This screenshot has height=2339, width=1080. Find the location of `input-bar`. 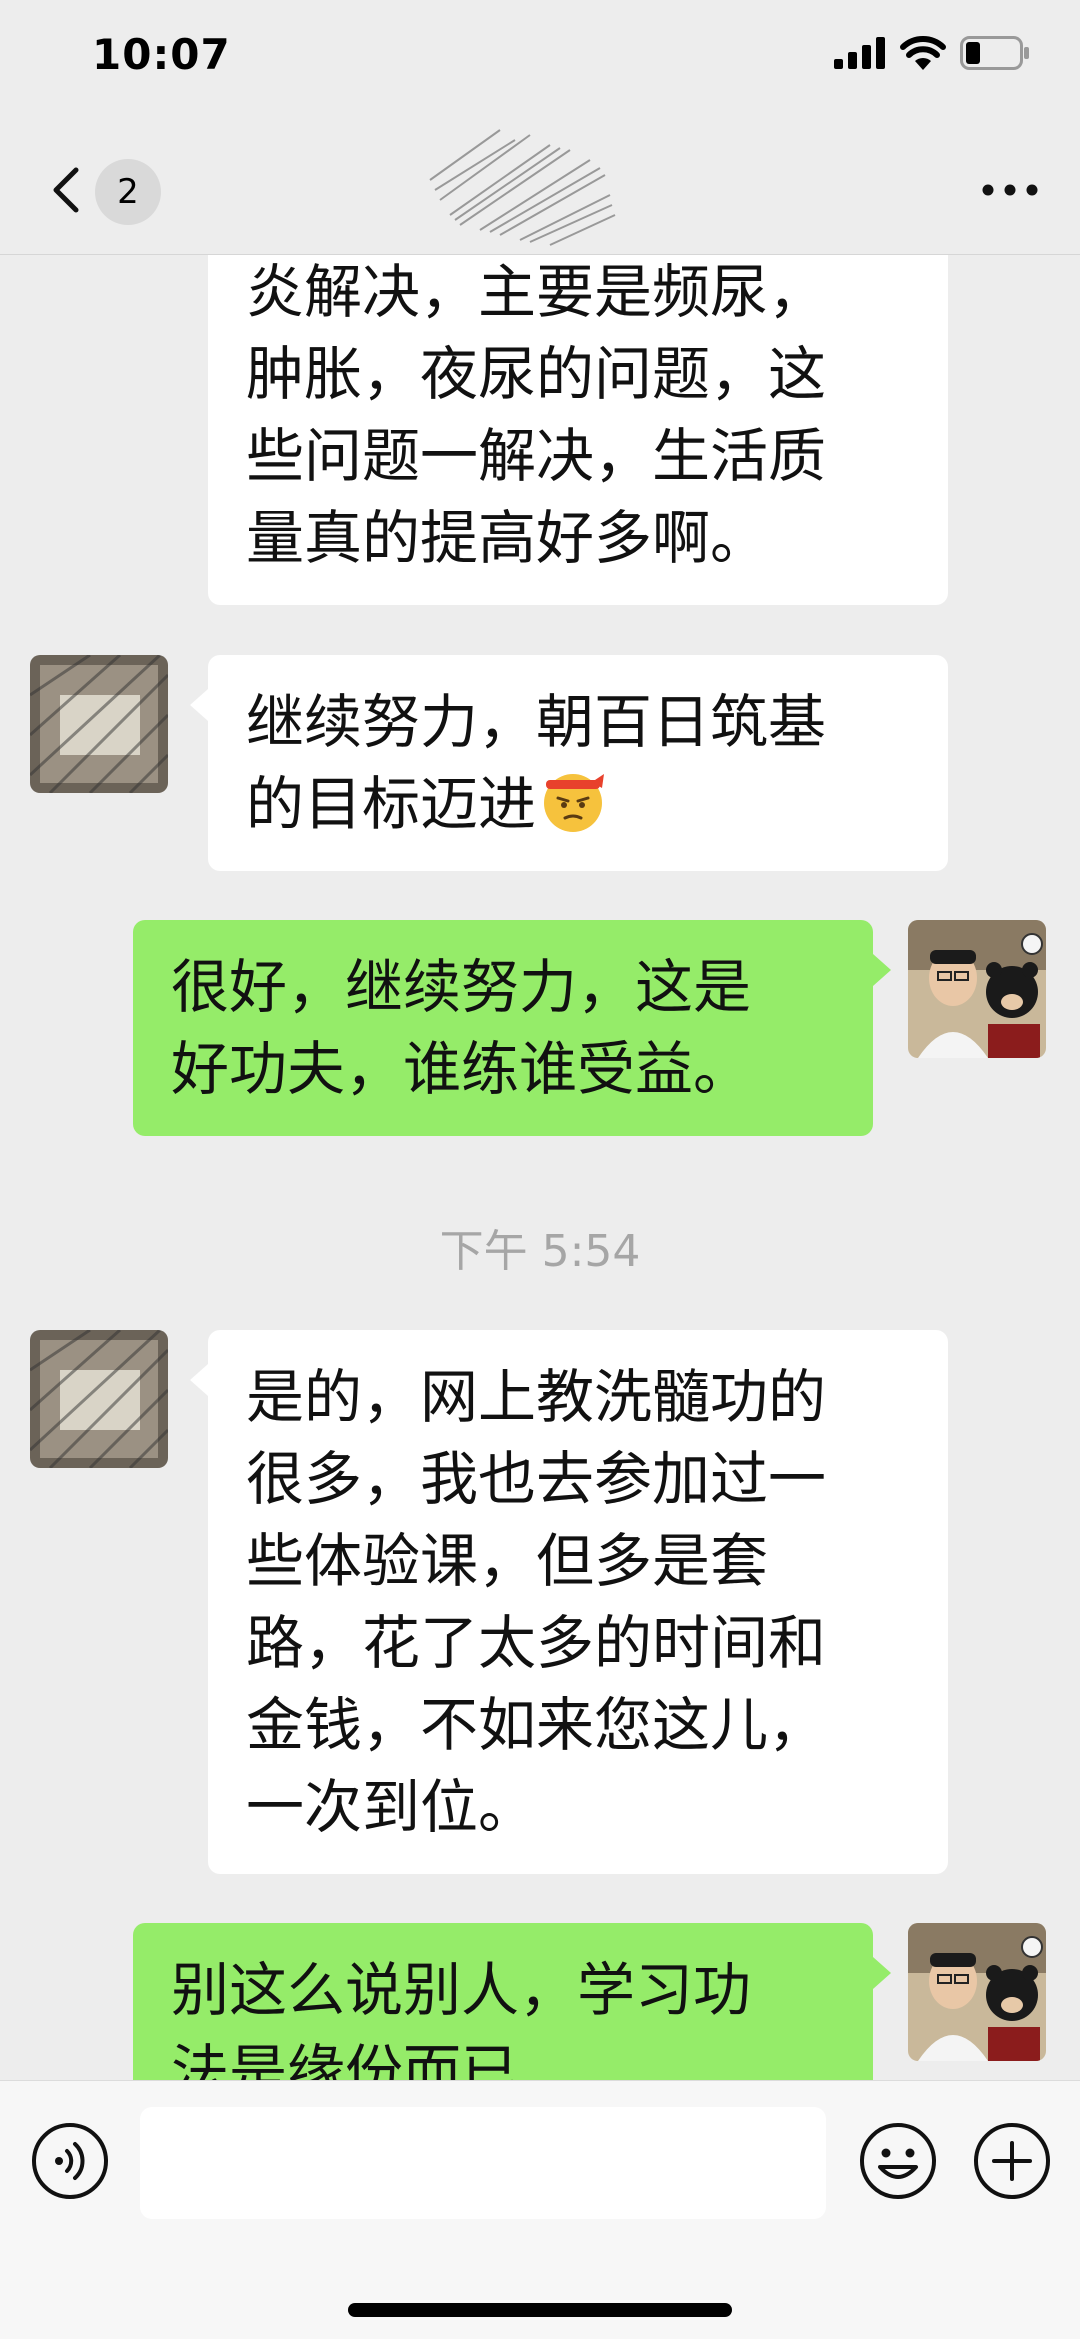

input-bar is located at coordinates (540, 2209).